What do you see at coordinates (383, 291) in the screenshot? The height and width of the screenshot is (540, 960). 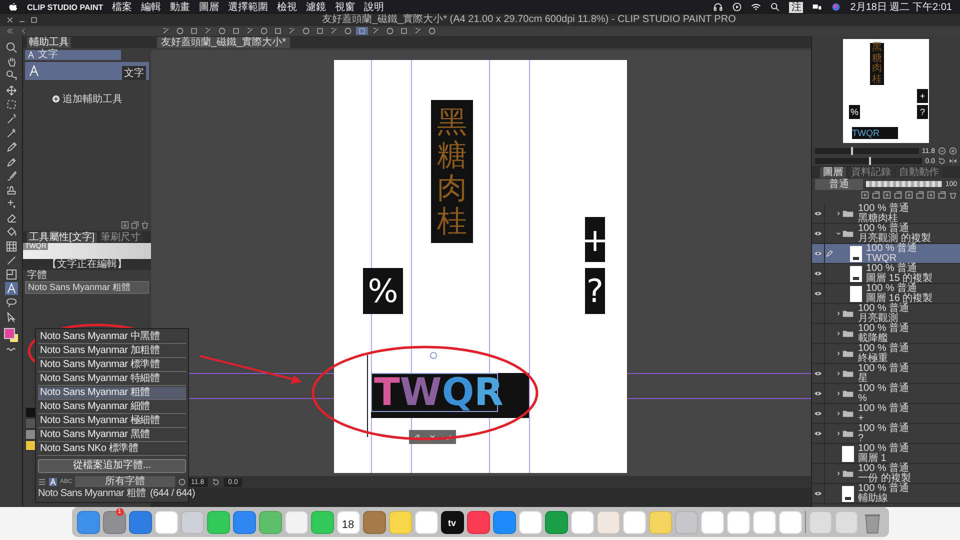 I see `symbol-text-box: %` at bounding box center [383, 291].